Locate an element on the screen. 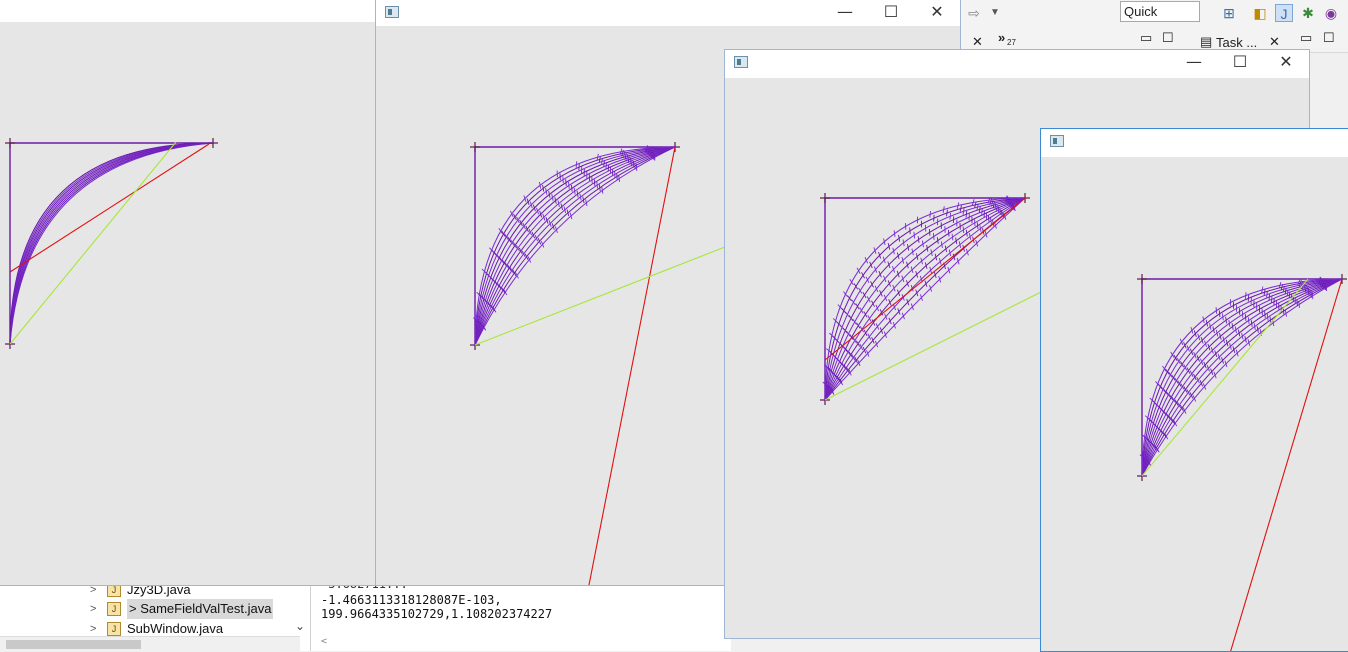 This screenshot has height=652, width=1348. java-ee-perspective-icon: ◧ is located at coordinates (1260, 13).